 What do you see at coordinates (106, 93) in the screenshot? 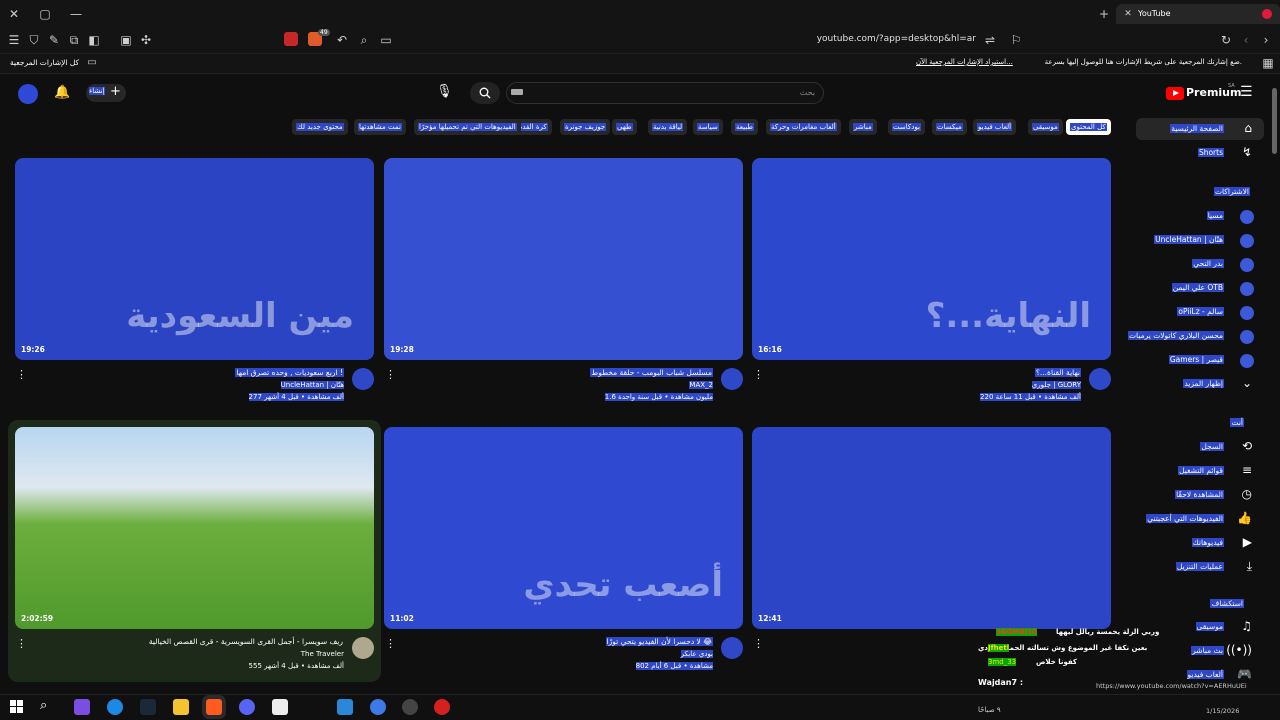
I see `create-button: إنشاء +` at bounding box center [106, 93].